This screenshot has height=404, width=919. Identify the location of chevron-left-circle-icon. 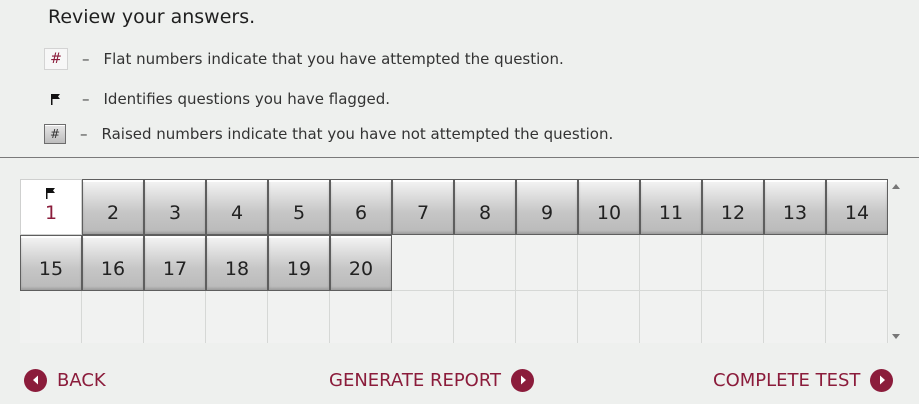
(35, 380).